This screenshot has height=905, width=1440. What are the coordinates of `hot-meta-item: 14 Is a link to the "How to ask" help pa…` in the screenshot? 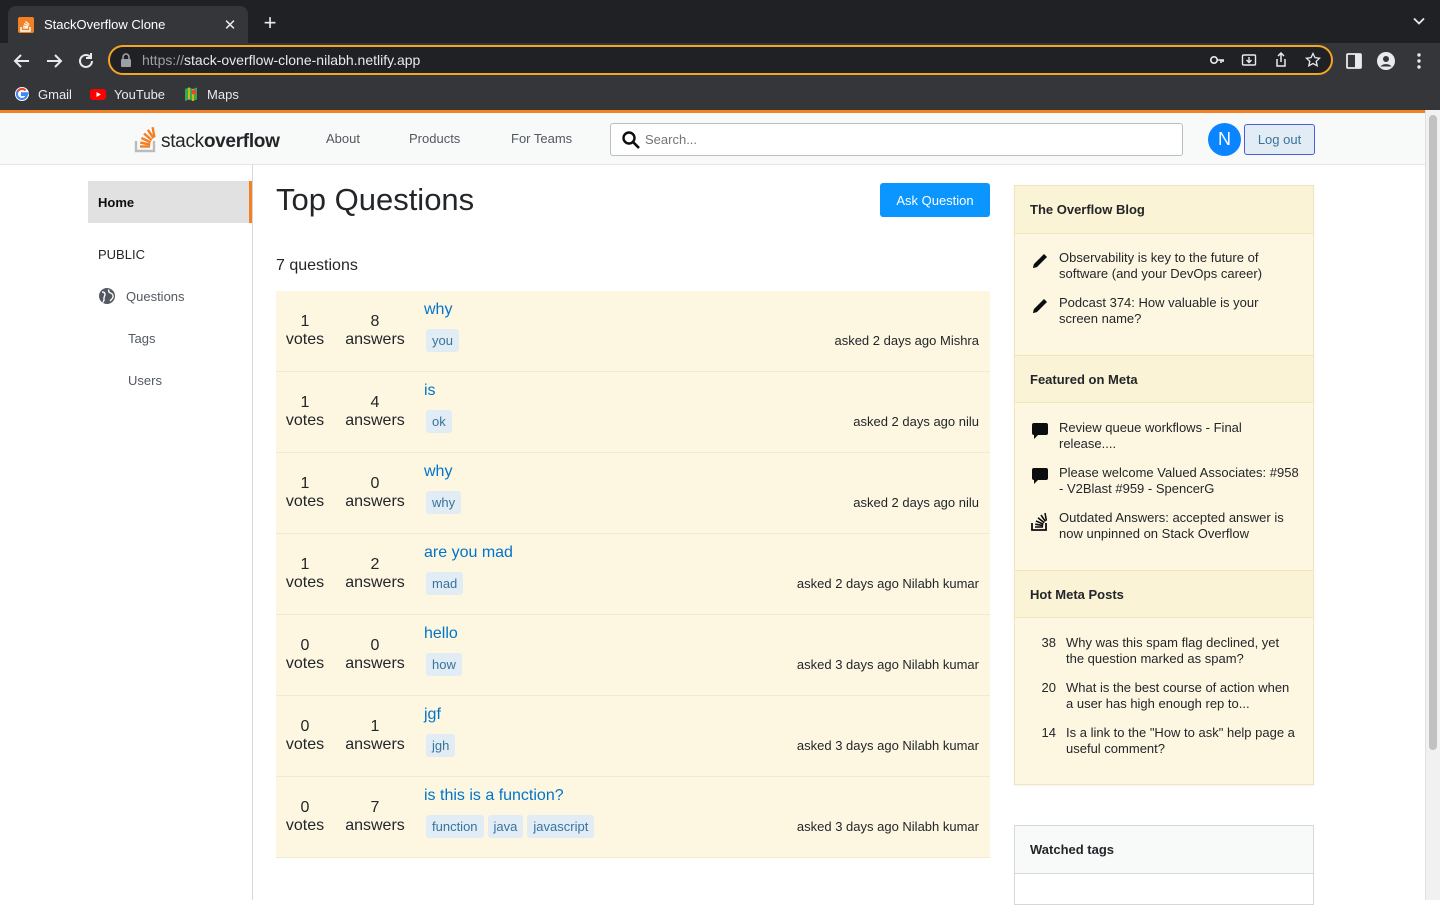 It's located at (1165, 741).